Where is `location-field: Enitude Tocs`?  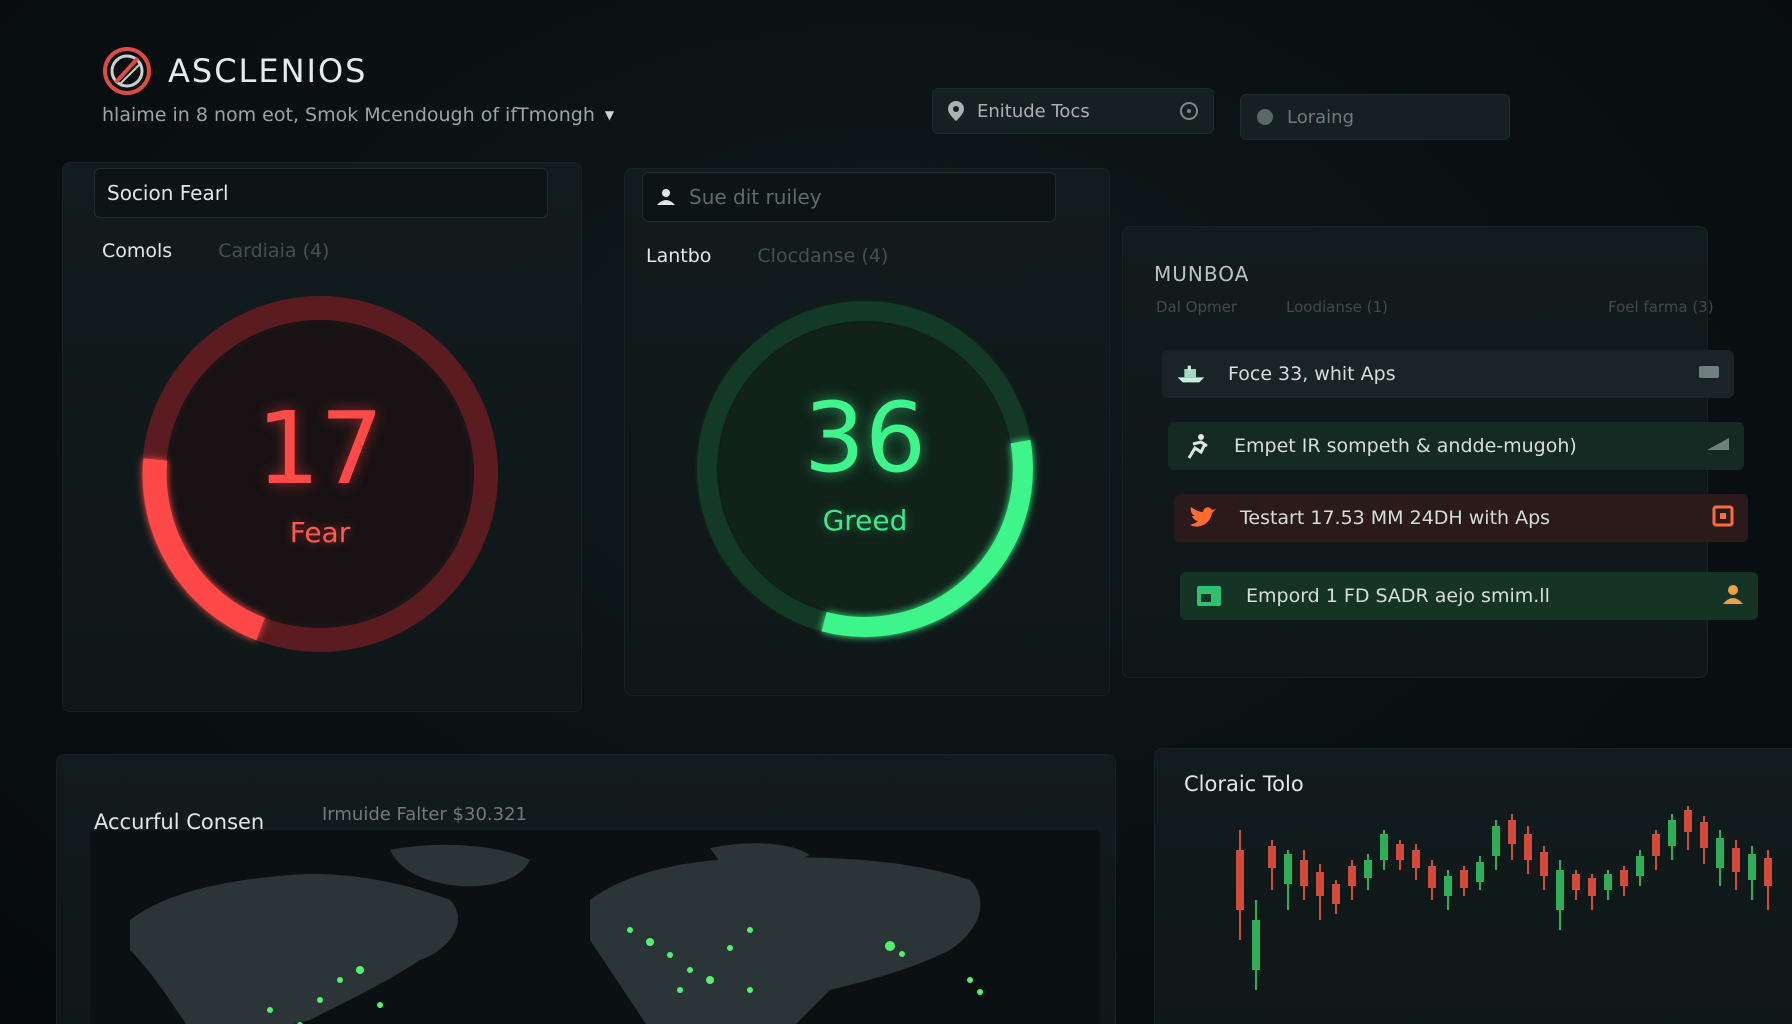
location-field: Enitude Tocs is located at coordinates (1073, 111).